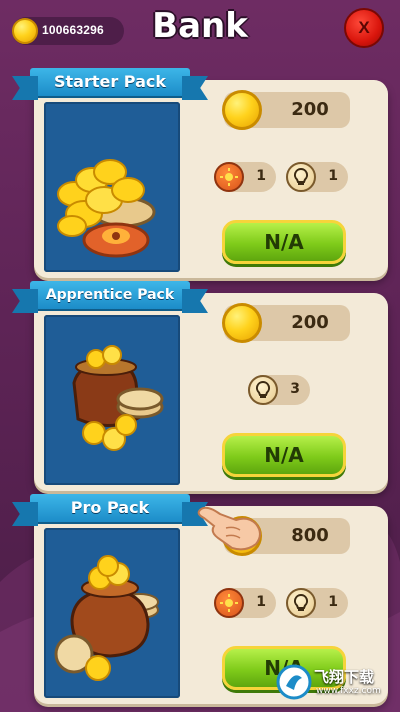  Describe the element at coordinates (200, 26) in the screenshot. I see `page-title: Bank` at that location.